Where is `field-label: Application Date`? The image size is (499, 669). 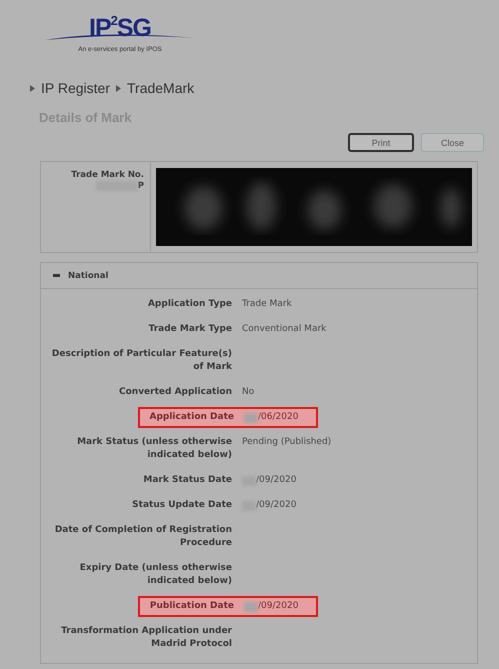 field-label: Application Date is located at coordinates (191, 417).